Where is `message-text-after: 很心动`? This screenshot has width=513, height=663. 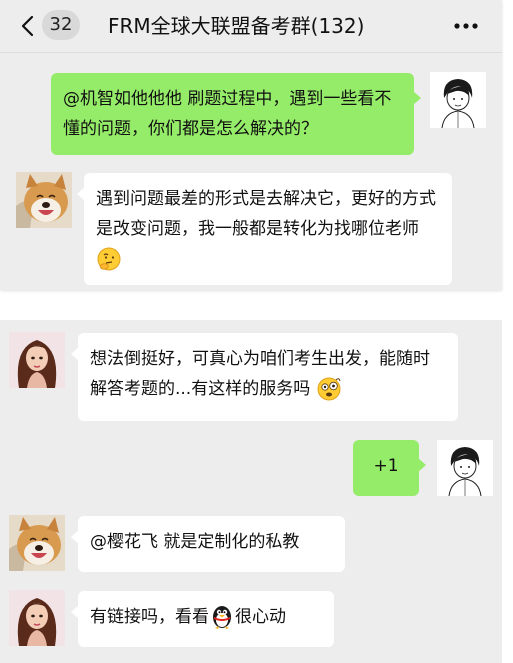
message-text-after: 很心动 is located at coordinates (260, 617).